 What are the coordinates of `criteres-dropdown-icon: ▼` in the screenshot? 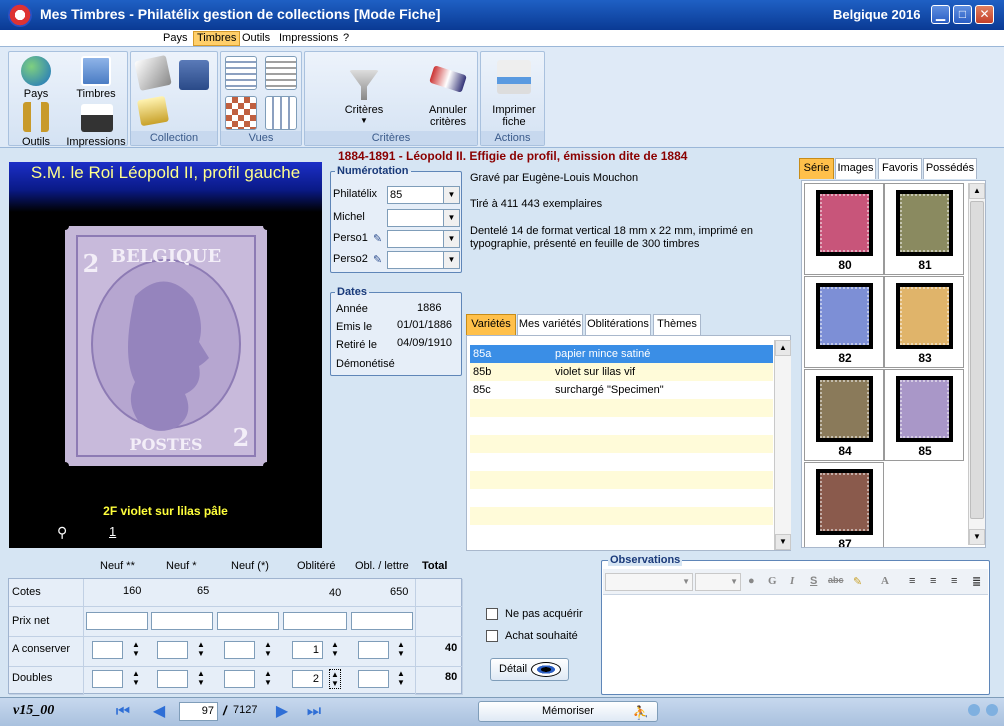 It's located at (364, 120).